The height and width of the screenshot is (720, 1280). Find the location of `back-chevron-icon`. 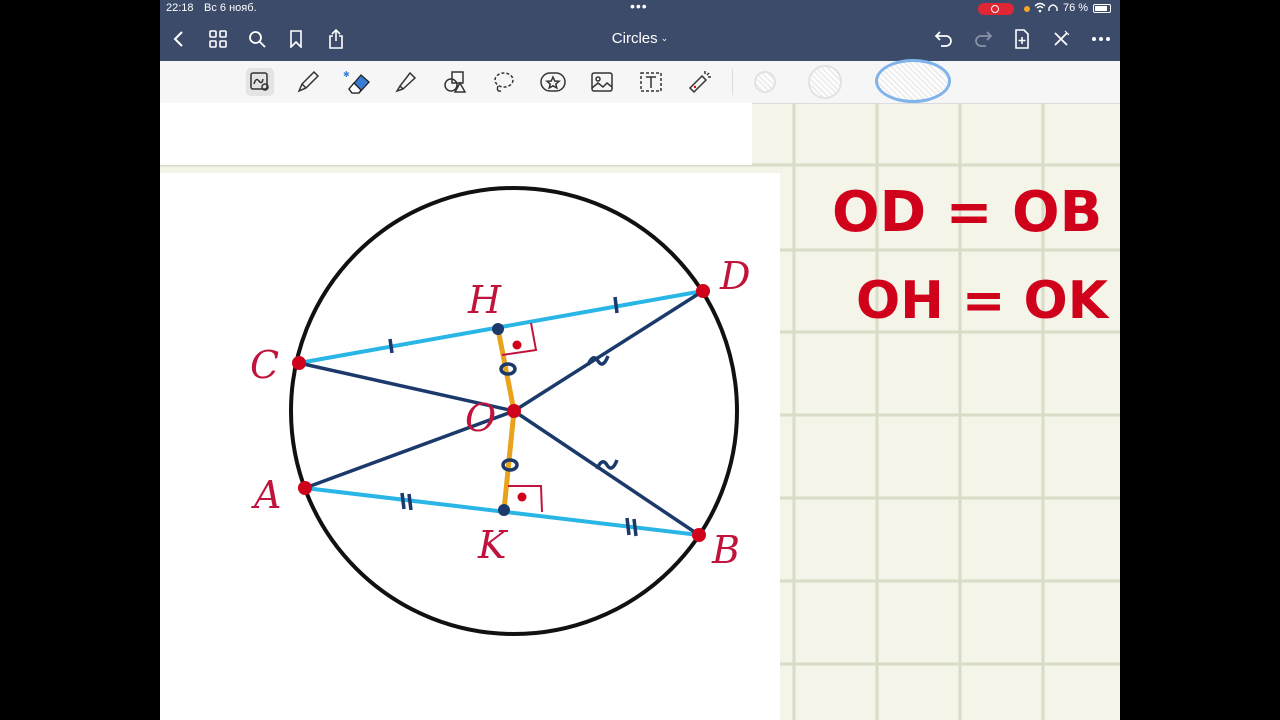

back-chevron-icon is located at coordinates (179, 39).